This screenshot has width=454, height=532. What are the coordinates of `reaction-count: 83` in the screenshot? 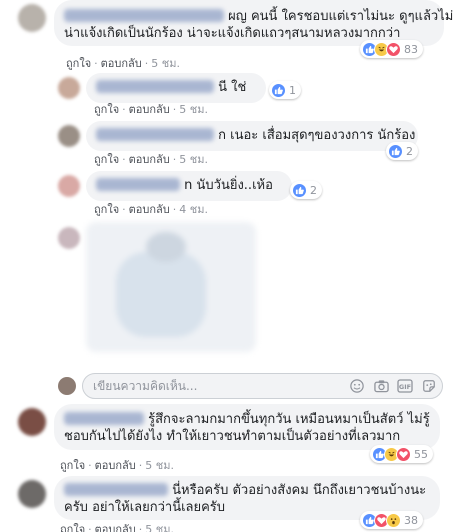 It's located at (411, 49).